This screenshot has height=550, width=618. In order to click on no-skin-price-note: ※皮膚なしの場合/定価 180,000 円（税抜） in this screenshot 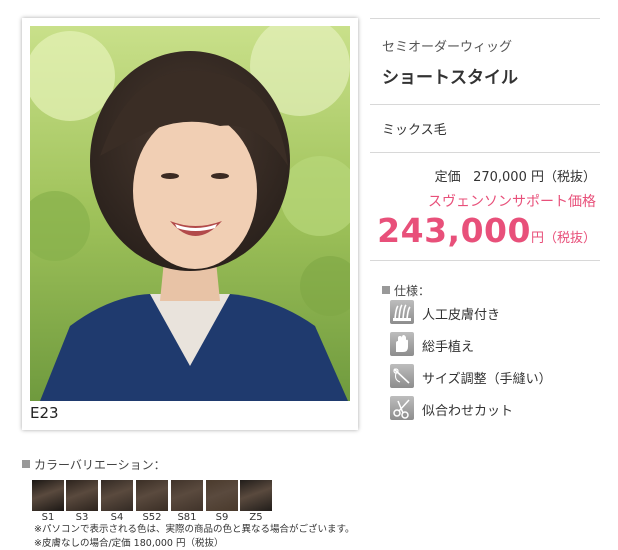, I will do `click(129, 543)`.